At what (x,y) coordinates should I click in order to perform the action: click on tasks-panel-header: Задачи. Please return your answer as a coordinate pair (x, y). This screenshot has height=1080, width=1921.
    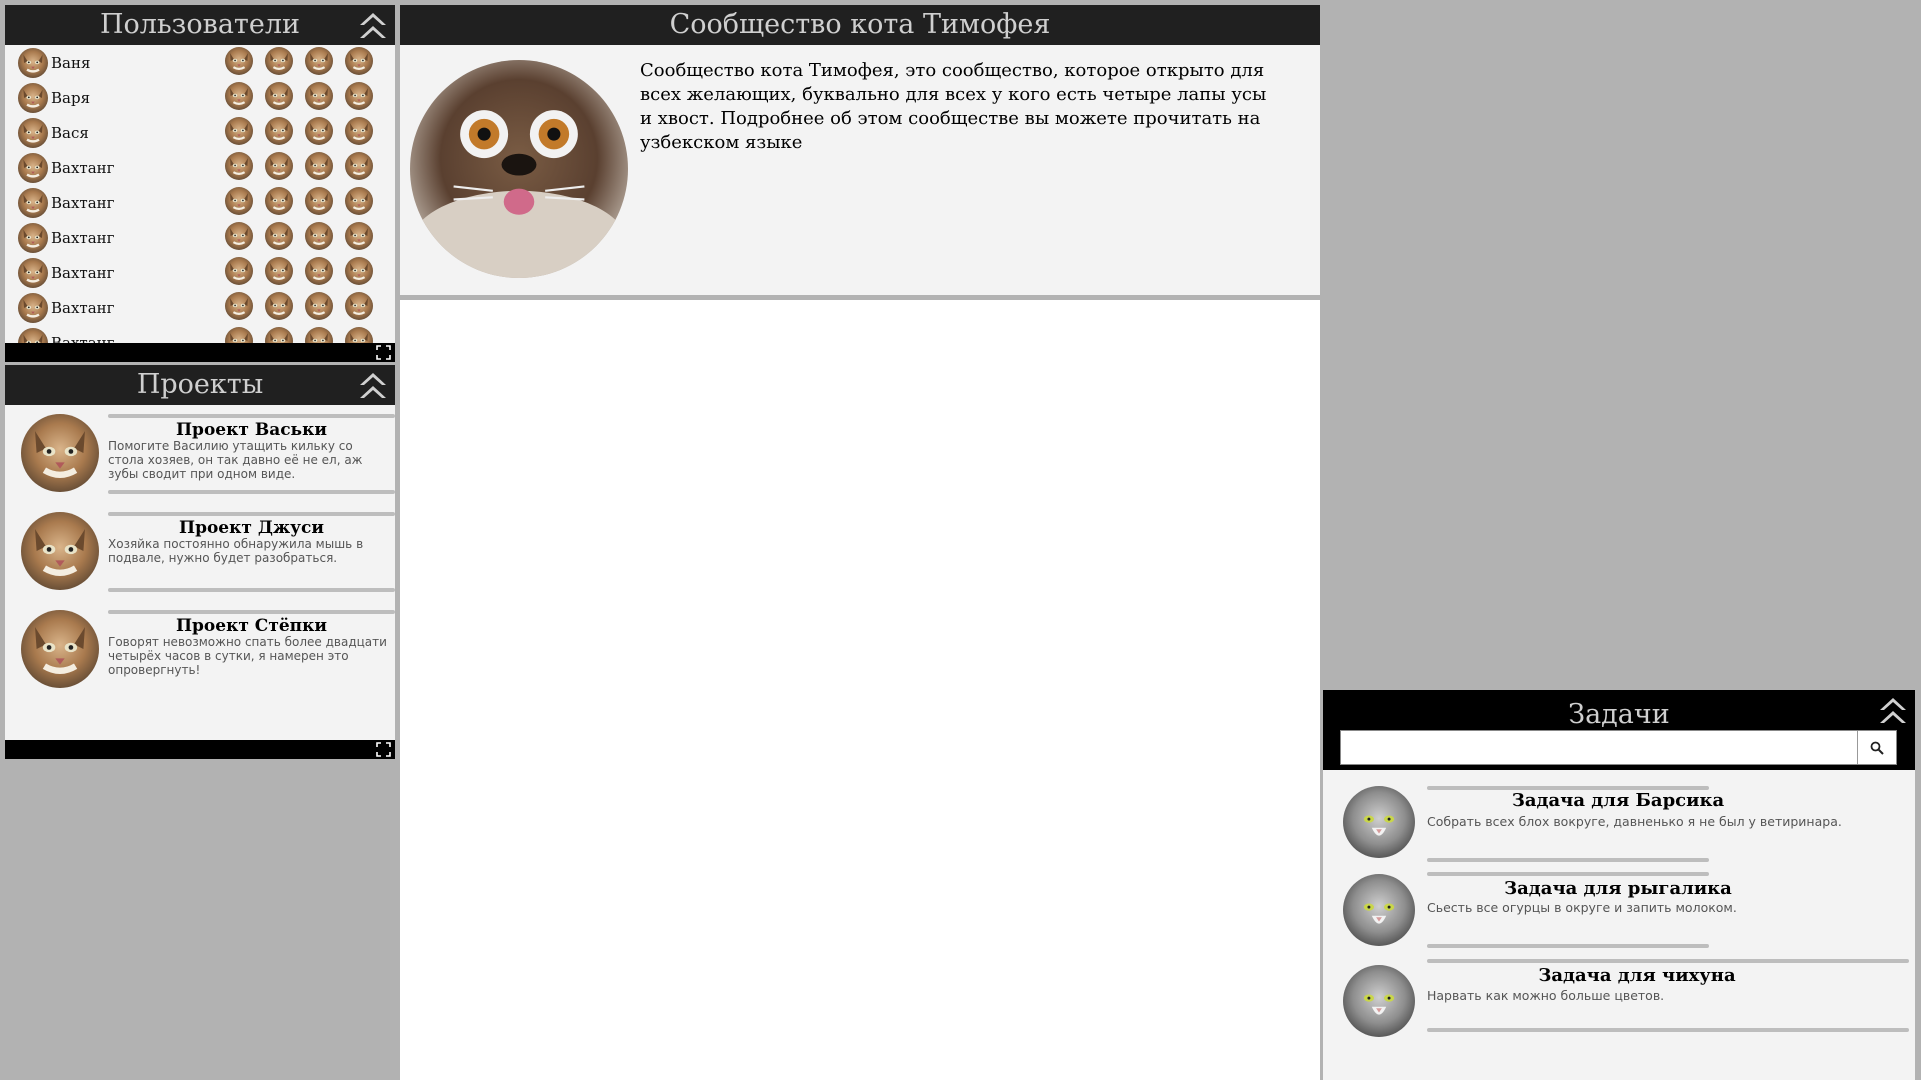
    Looking at the image, I should click on (1619, 730).